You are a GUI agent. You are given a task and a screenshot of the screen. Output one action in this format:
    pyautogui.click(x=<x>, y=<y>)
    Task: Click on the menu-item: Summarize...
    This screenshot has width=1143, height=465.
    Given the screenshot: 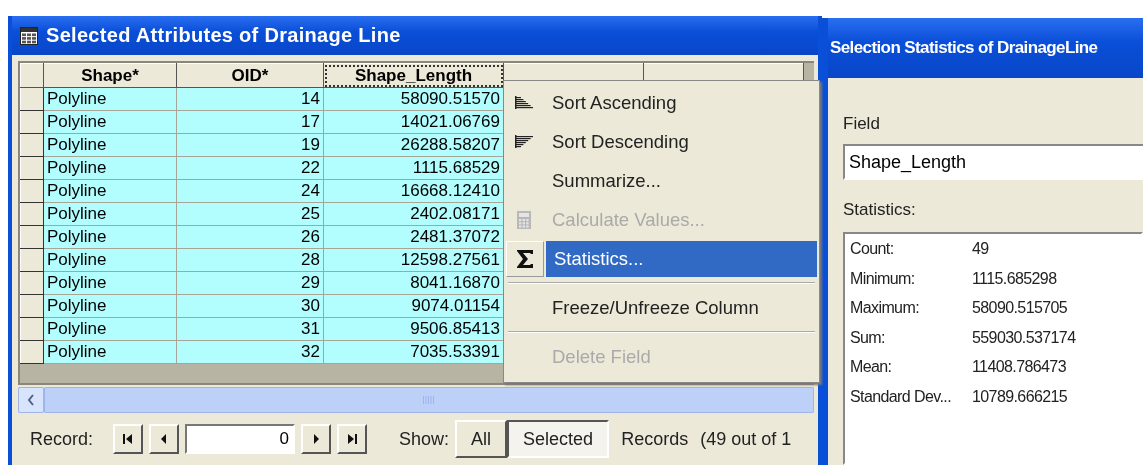 What is the action you would take?
    pyautogui.click(x=661, y=180)
    